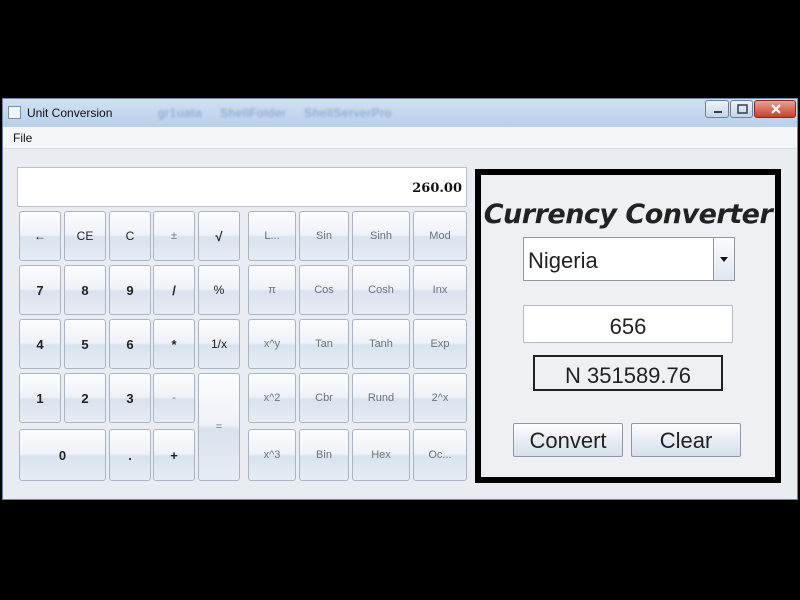  Describe the element at coordinates (324, 290) in the screenshot. I see `cos-key: Cos` at that location.